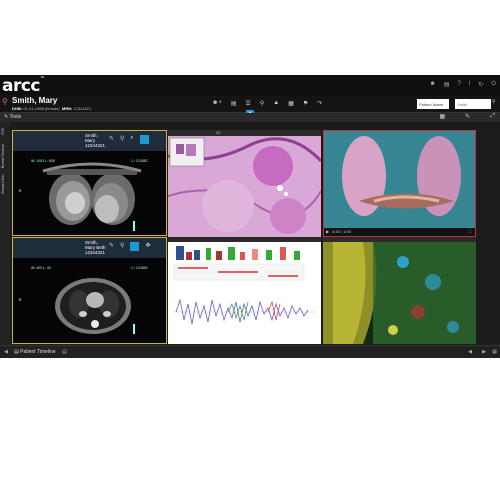 Image resolution: width=500 pixels, height=500 pixels. Describe the element at coordinates (305, 103) in the screenshot. I see `flag-icon: ⚑` at that location.